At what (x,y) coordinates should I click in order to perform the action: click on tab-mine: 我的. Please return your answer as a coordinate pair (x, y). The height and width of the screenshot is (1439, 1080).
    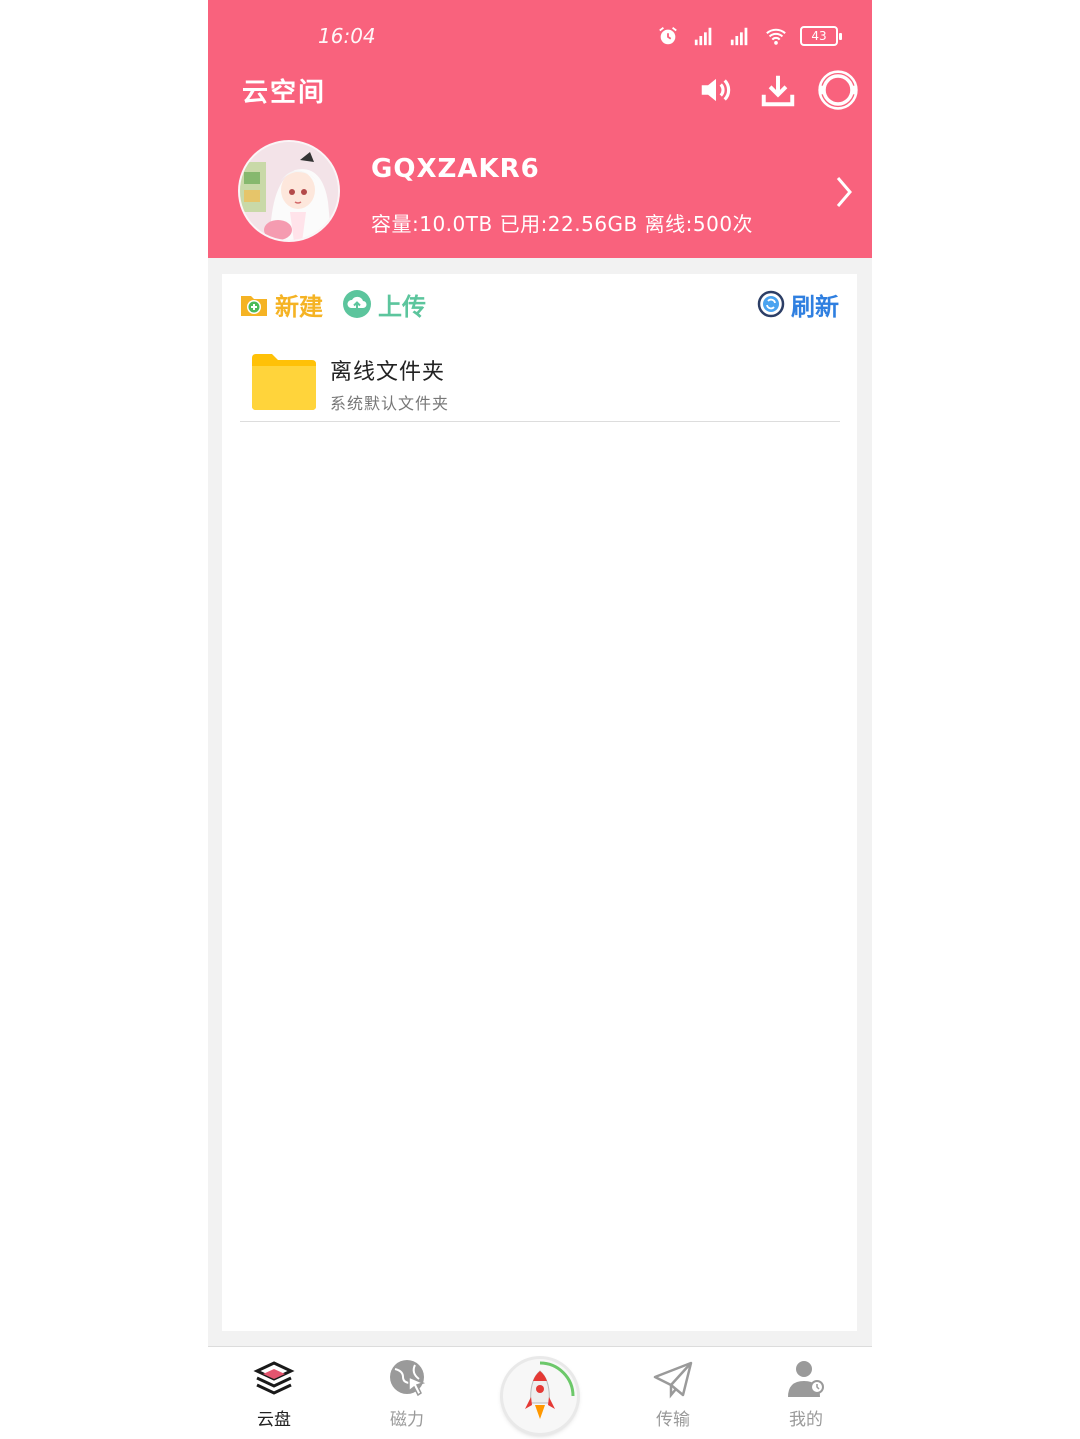
    Looking at the image, I should click on (806, 1397).